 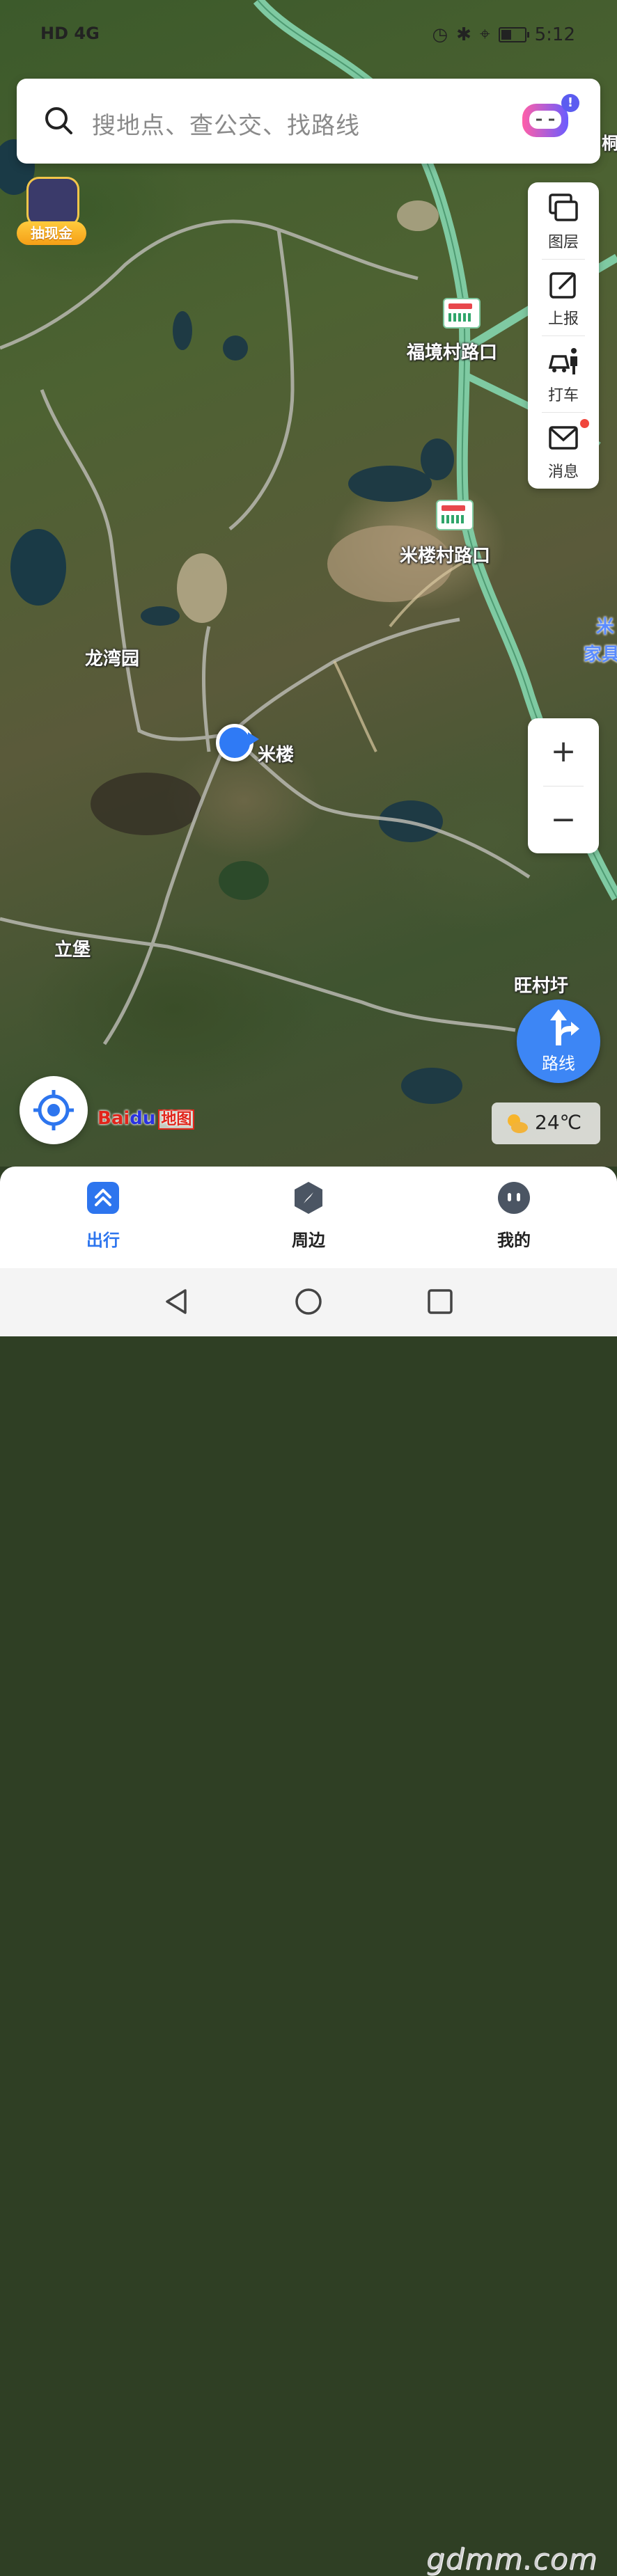 What do you see at coordinates (584, 423) in the screenshot?
I see `unread-dot` at bounding box center [584, 423].